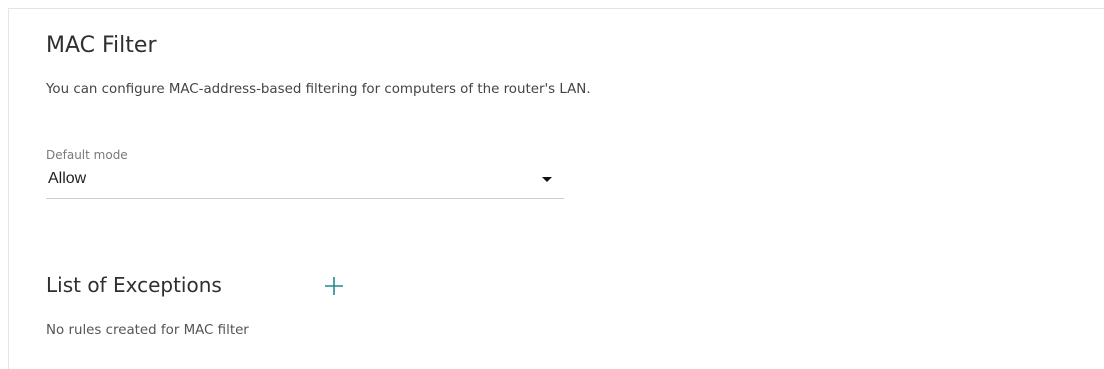 The height and width of the screenshot is (369, 1104). I want to click on page-title: MAC Filter, so click(101, 45).